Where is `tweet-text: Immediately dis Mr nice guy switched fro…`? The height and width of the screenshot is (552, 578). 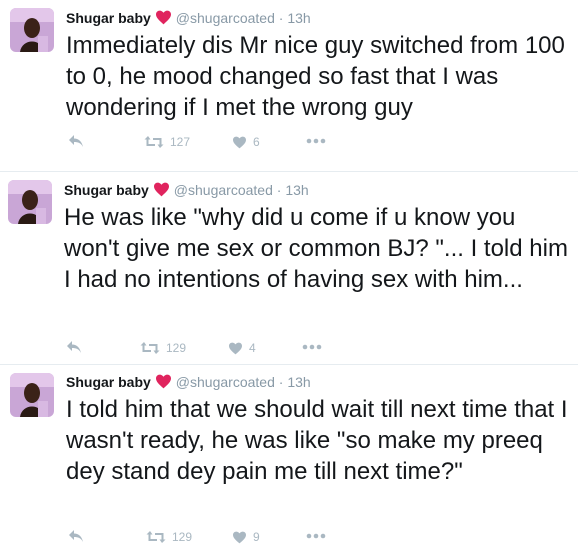
tweet-text: Immediately dis Mr nice guy switched fro… is located at coordinates (315, 76).